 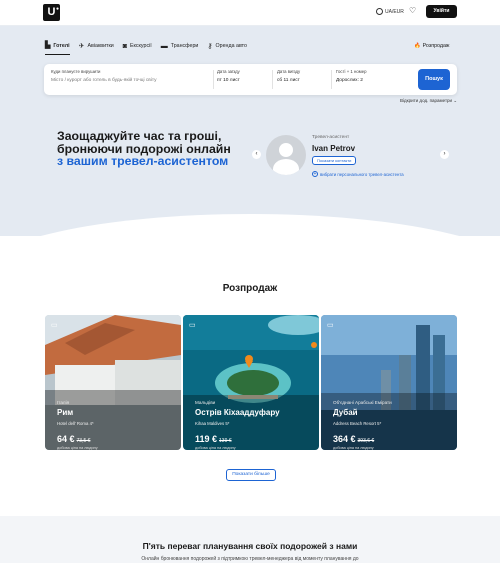 What do you see at coordinates (444, 154) in the screenshot?
I see `chevron-right-icon: ›` at bounding box center [444, 154].